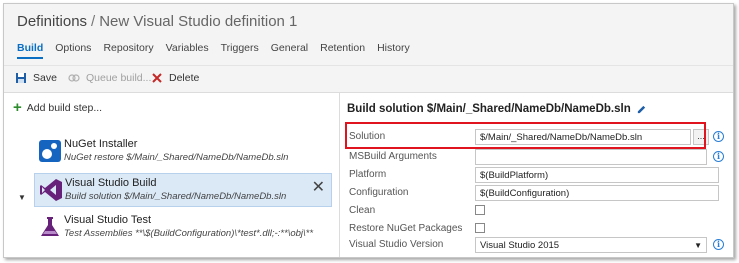 The image size is (739, 263). What do you see at coordinates (368, 174) in the screenshot?
I see `platform-label: Platform` at bounding box center [368, 174].